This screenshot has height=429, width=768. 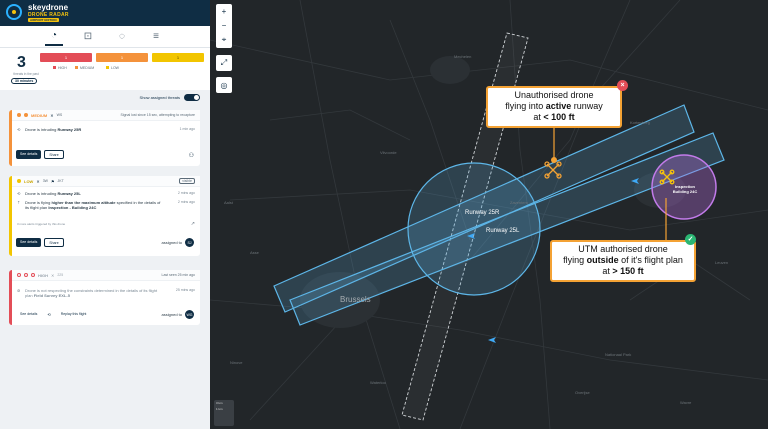 I want to click on constraint-icon: ⊘, so click(x=19, y=290).